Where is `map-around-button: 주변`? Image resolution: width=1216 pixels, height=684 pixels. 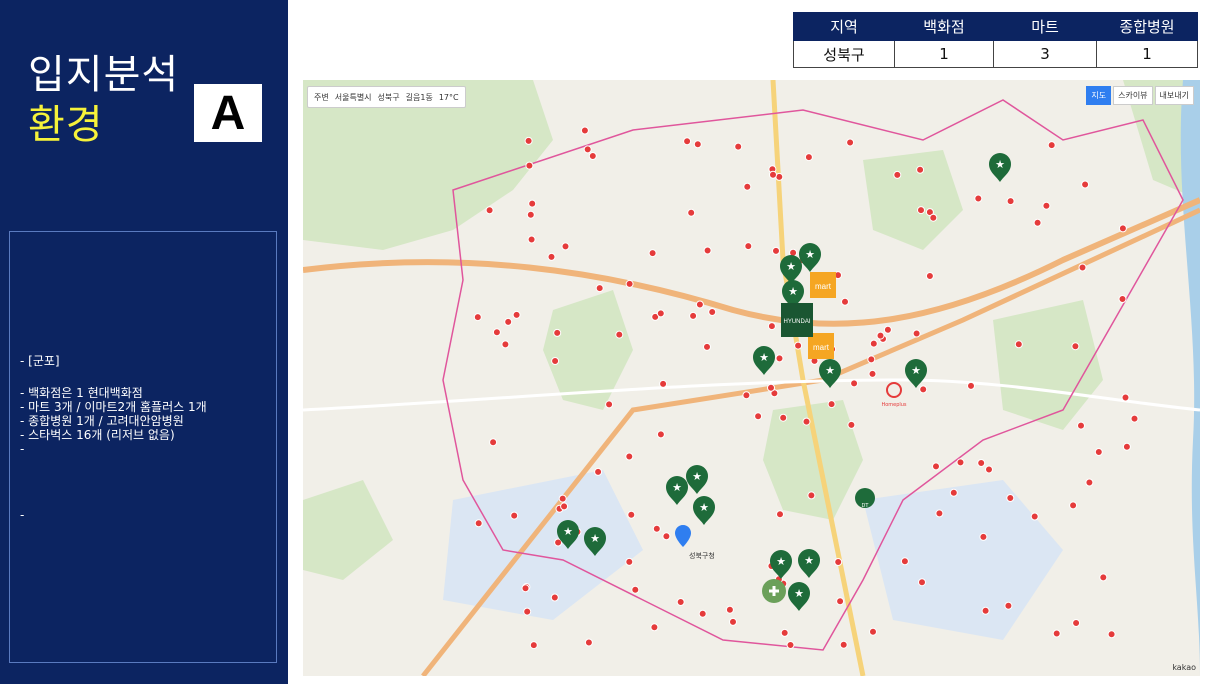
map-around-button: 주변 is located at coordinates (321, 97).